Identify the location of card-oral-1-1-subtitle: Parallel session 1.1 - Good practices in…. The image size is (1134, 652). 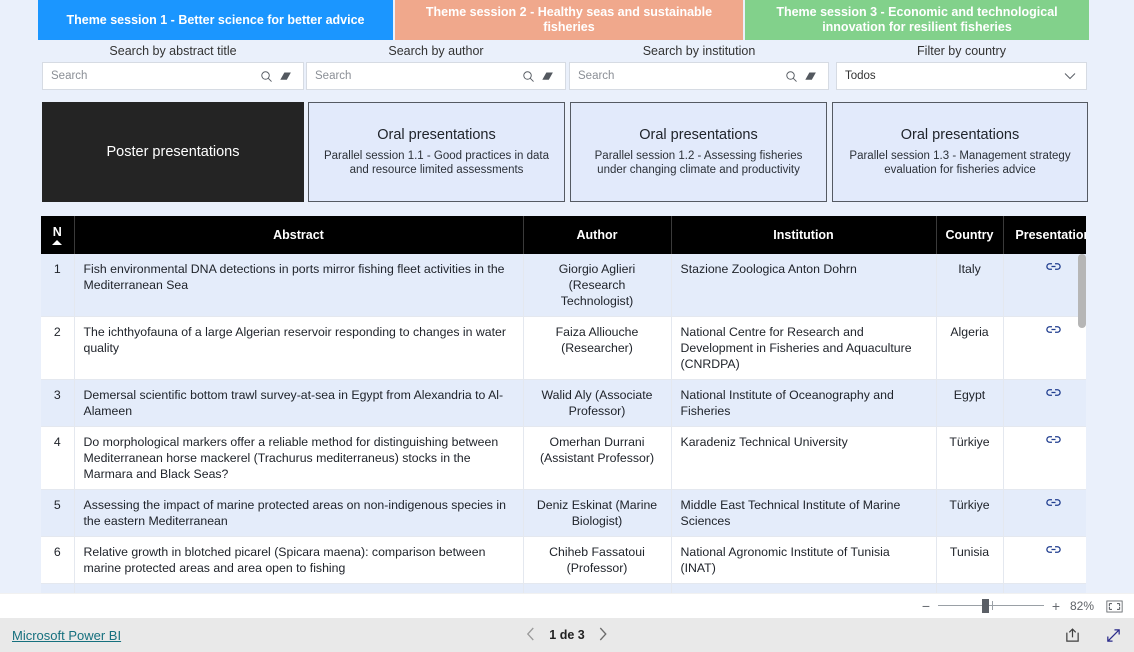
(436, 163).